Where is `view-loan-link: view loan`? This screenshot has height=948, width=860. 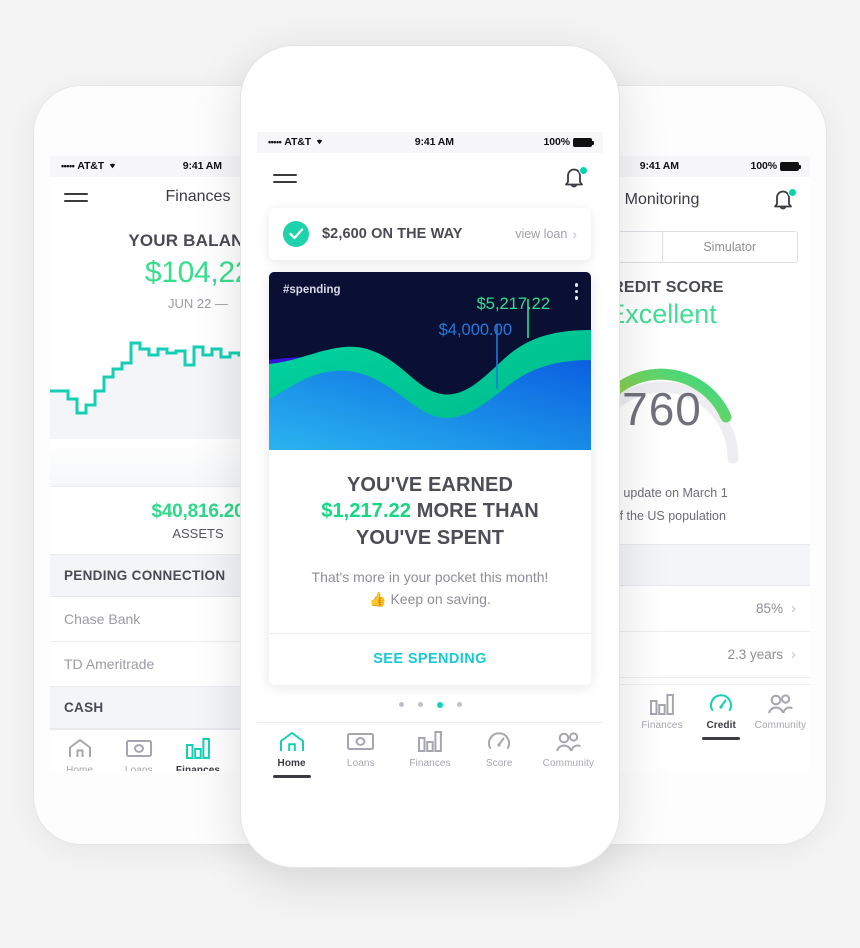
view-loan-link: view loan is located at coordinates (541, 234).